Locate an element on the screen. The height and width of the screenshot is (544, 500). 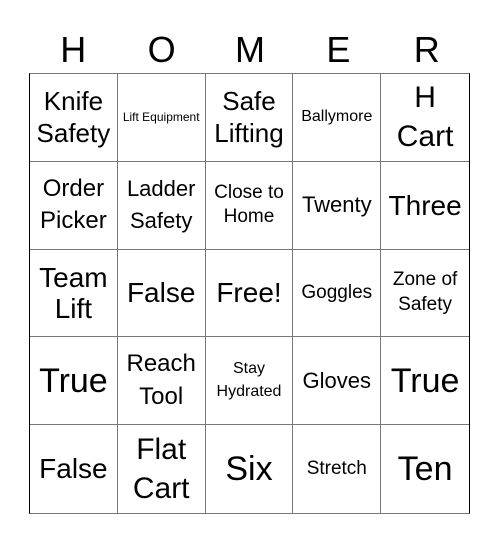
bingo-cell: Reach Tool is located at coordinates (161, 381).